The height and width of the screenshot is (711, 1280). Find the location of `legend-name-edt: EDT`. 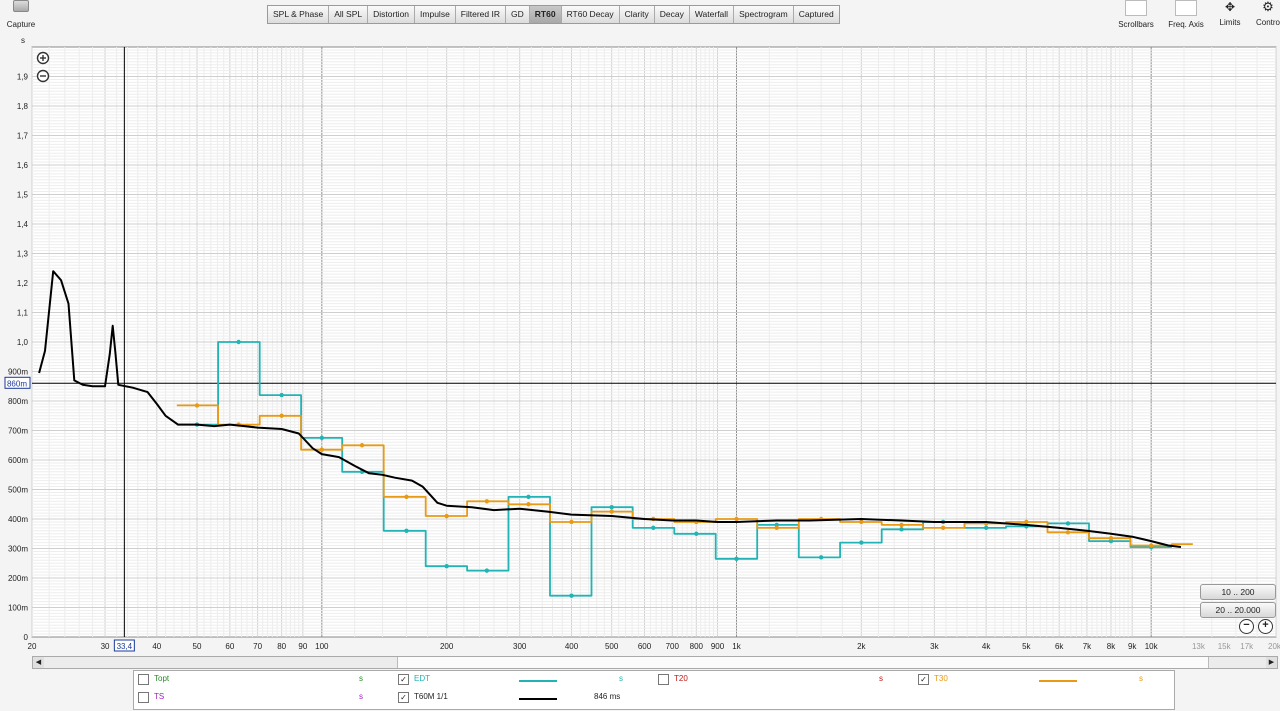

legend-name-edt: EDT is located at coordinates (422, 678).